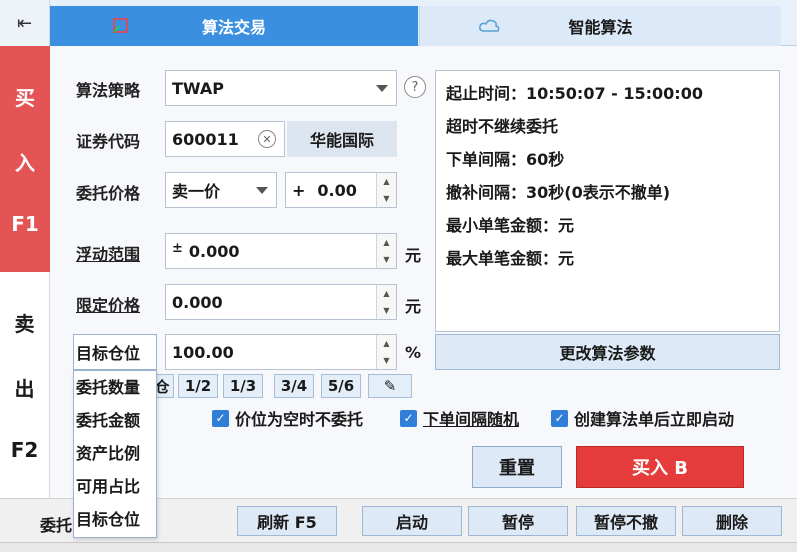  Describe the element at coordinates (24, 324) in the screenshot. I see `side-sell-char1: 卖` at that location.